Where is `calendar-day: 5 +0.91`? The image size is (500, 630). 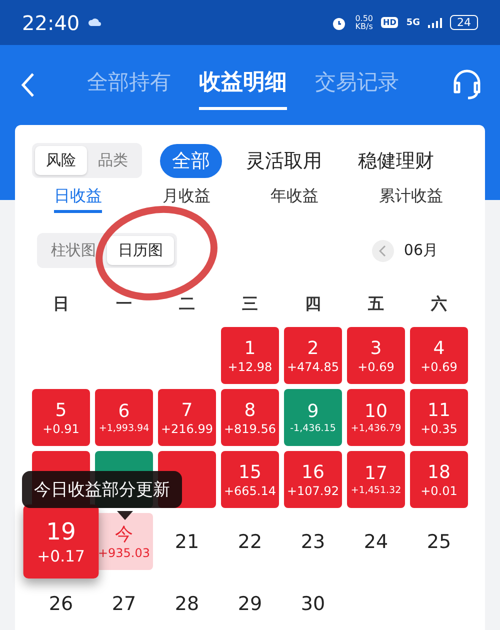 calendar-day: 5 +0.91 is located at coordinates (61, 417).